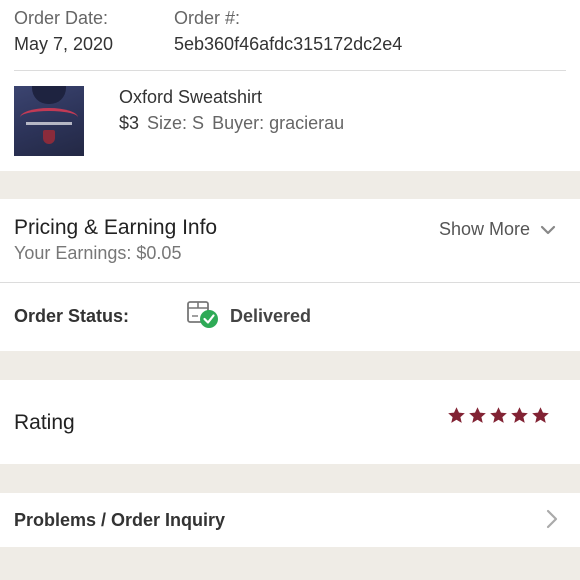 The width and height of the screenshot is (580, 580). Describe the element at coordinates (278, 123) in the screenshot. I see `product-buyer: Buyer: gracierau` at that location.